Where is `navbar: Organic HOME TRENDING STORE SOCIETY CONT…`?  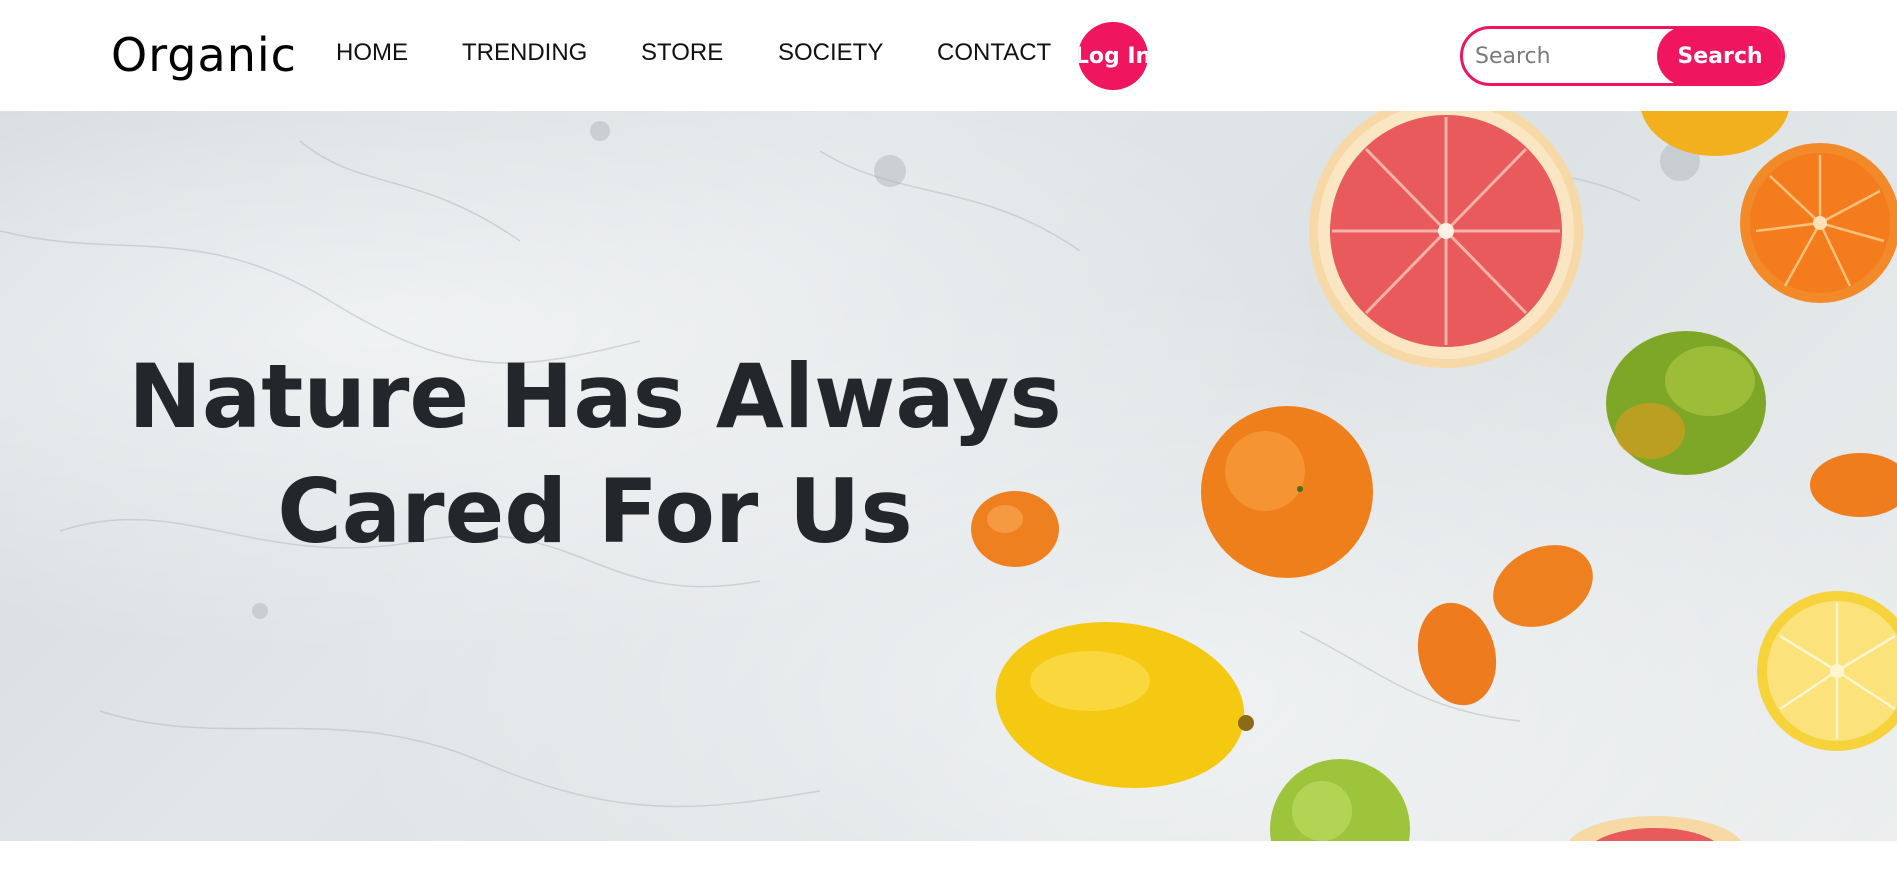
navbar: Organic HOME TRENDING STORE SOCIETY CONT… is located at coordinates (948, 55).